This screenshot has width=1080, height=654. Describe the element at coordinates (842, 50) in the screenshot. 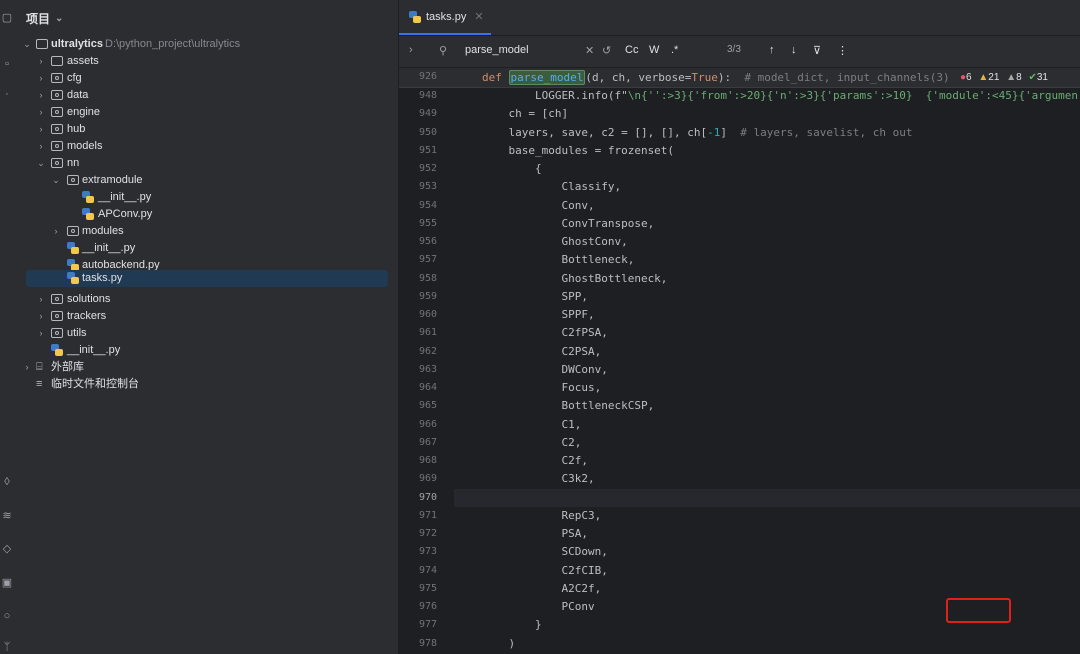

I see `more-options-icon: ⋮` at that location.